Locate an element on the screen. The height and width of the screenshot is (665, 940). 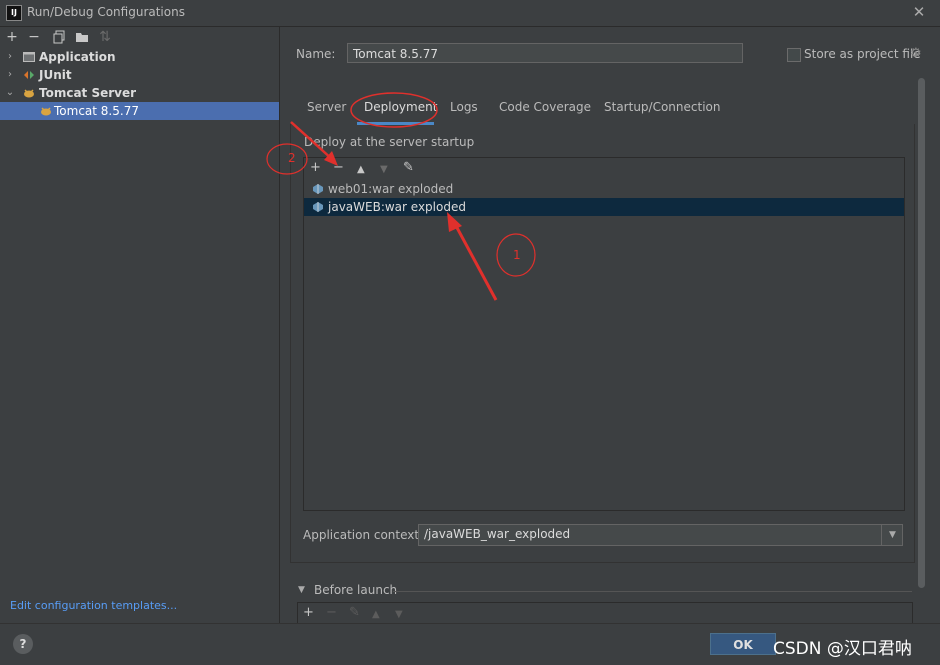
sort-icon: ⇅ is located at coordinates (105, 37).